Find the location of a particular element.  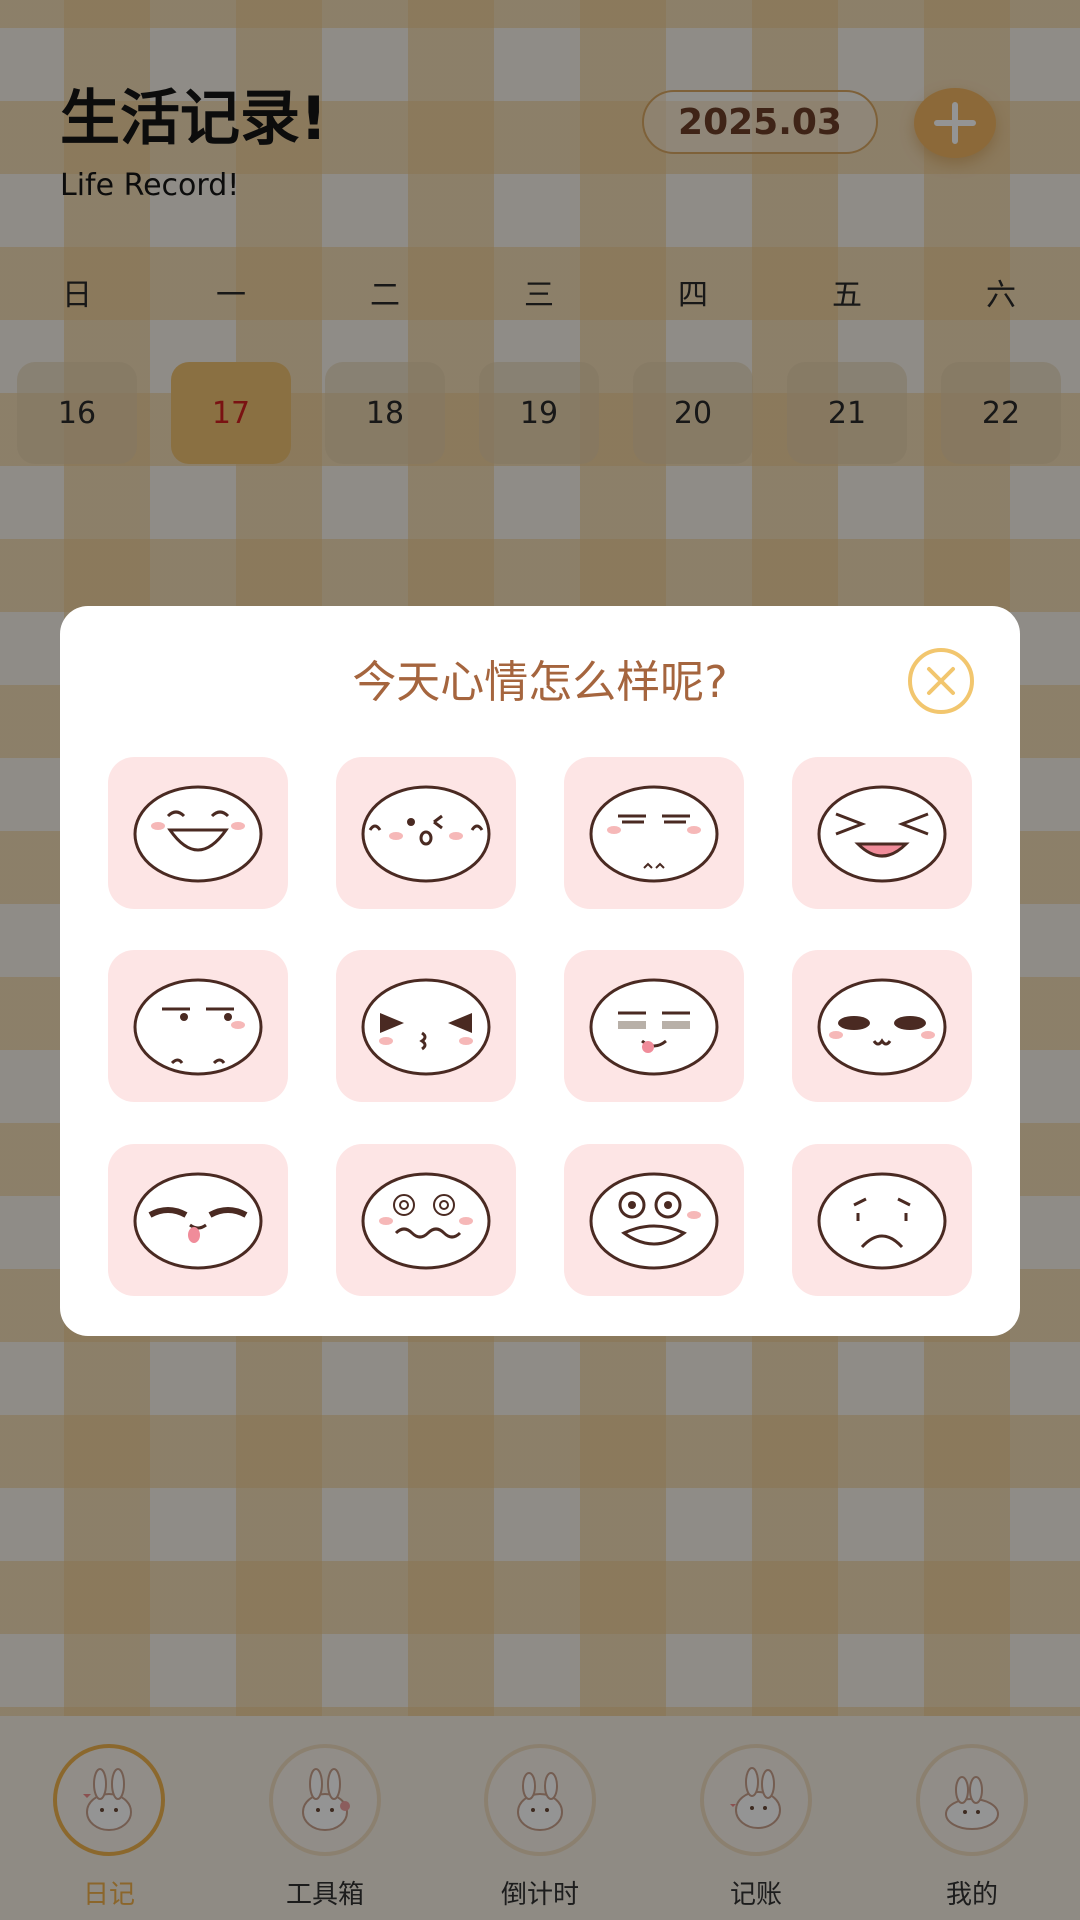

tongue-out-face-icon is located at coordinates (654, 1027).